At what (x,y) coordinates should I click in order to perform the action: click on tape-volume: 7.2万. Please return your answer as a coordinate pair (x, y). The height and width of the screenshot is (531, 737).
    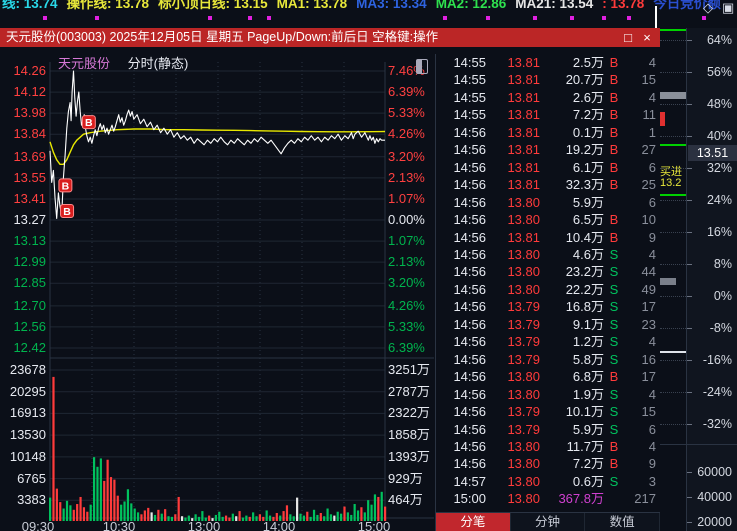
    Looking at the image, I should click on (588, 115).